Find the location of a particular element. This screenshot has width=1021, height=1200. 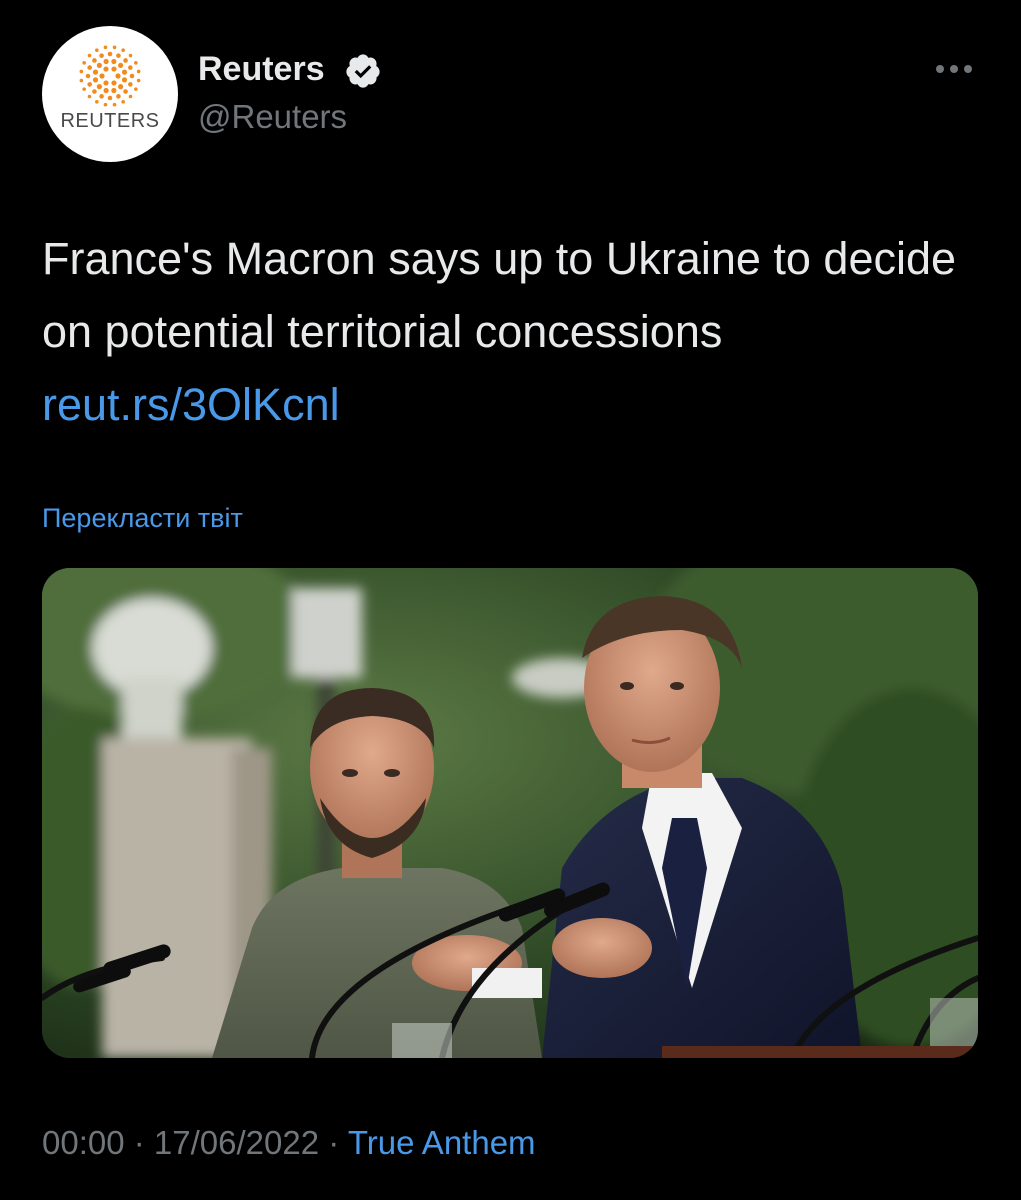

avatar: REUTERS is located at coordinates (110, 94).